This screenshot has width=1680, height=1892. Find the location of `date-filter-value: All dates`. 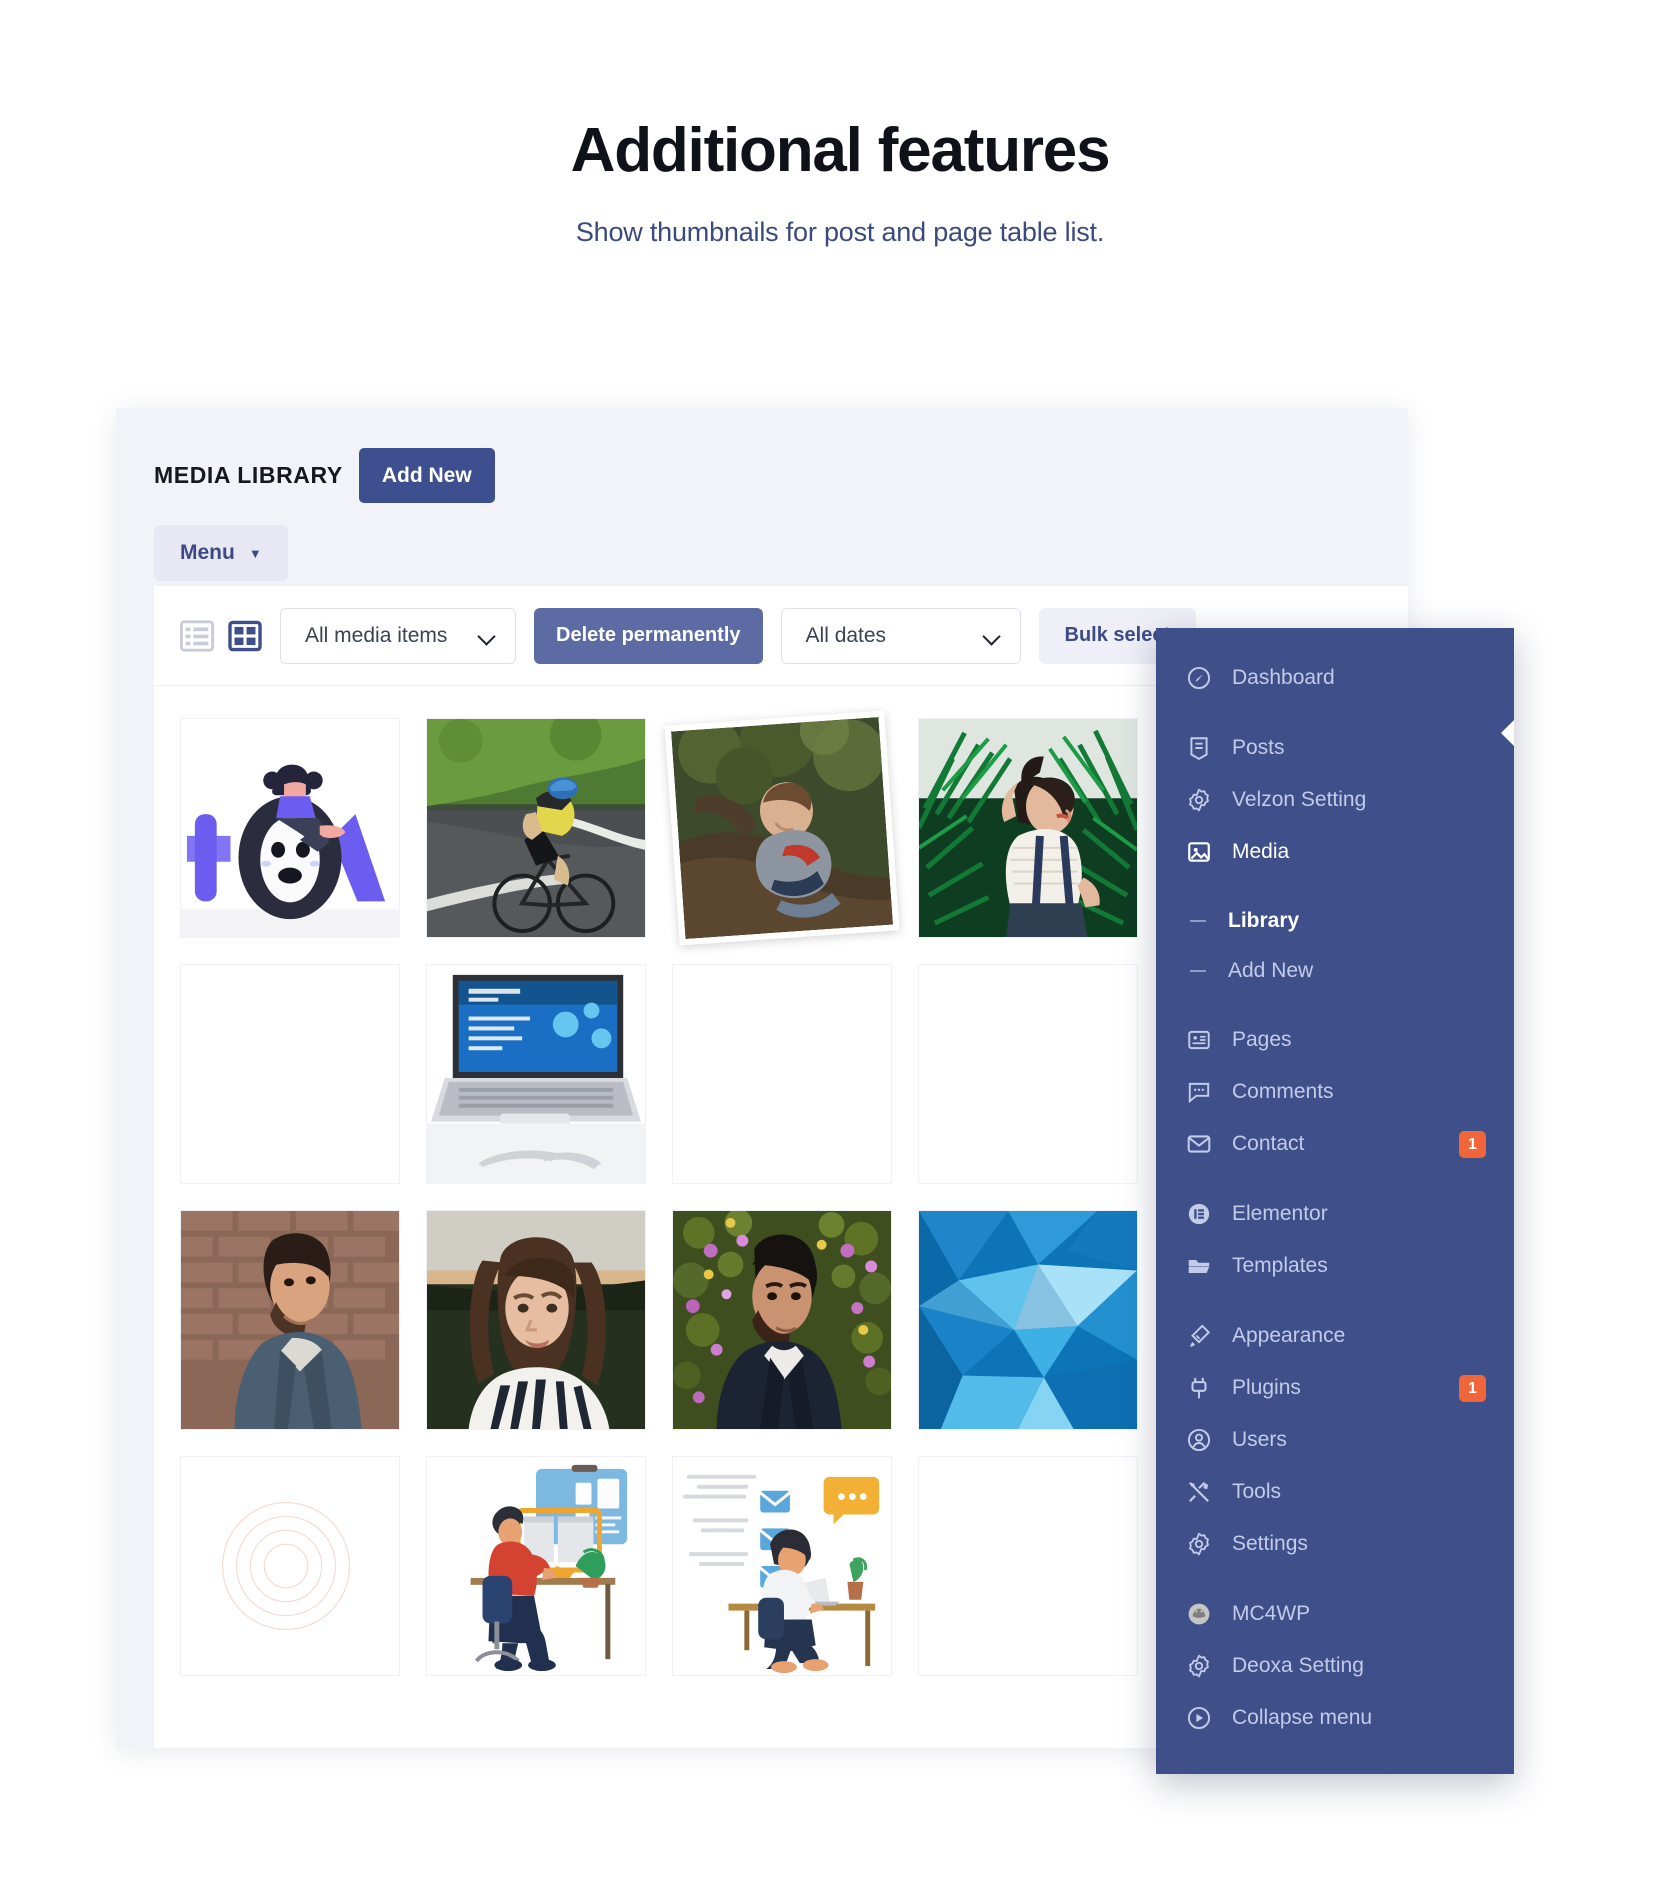

date-filter-value: All dates is located at coordinates (846, 635).